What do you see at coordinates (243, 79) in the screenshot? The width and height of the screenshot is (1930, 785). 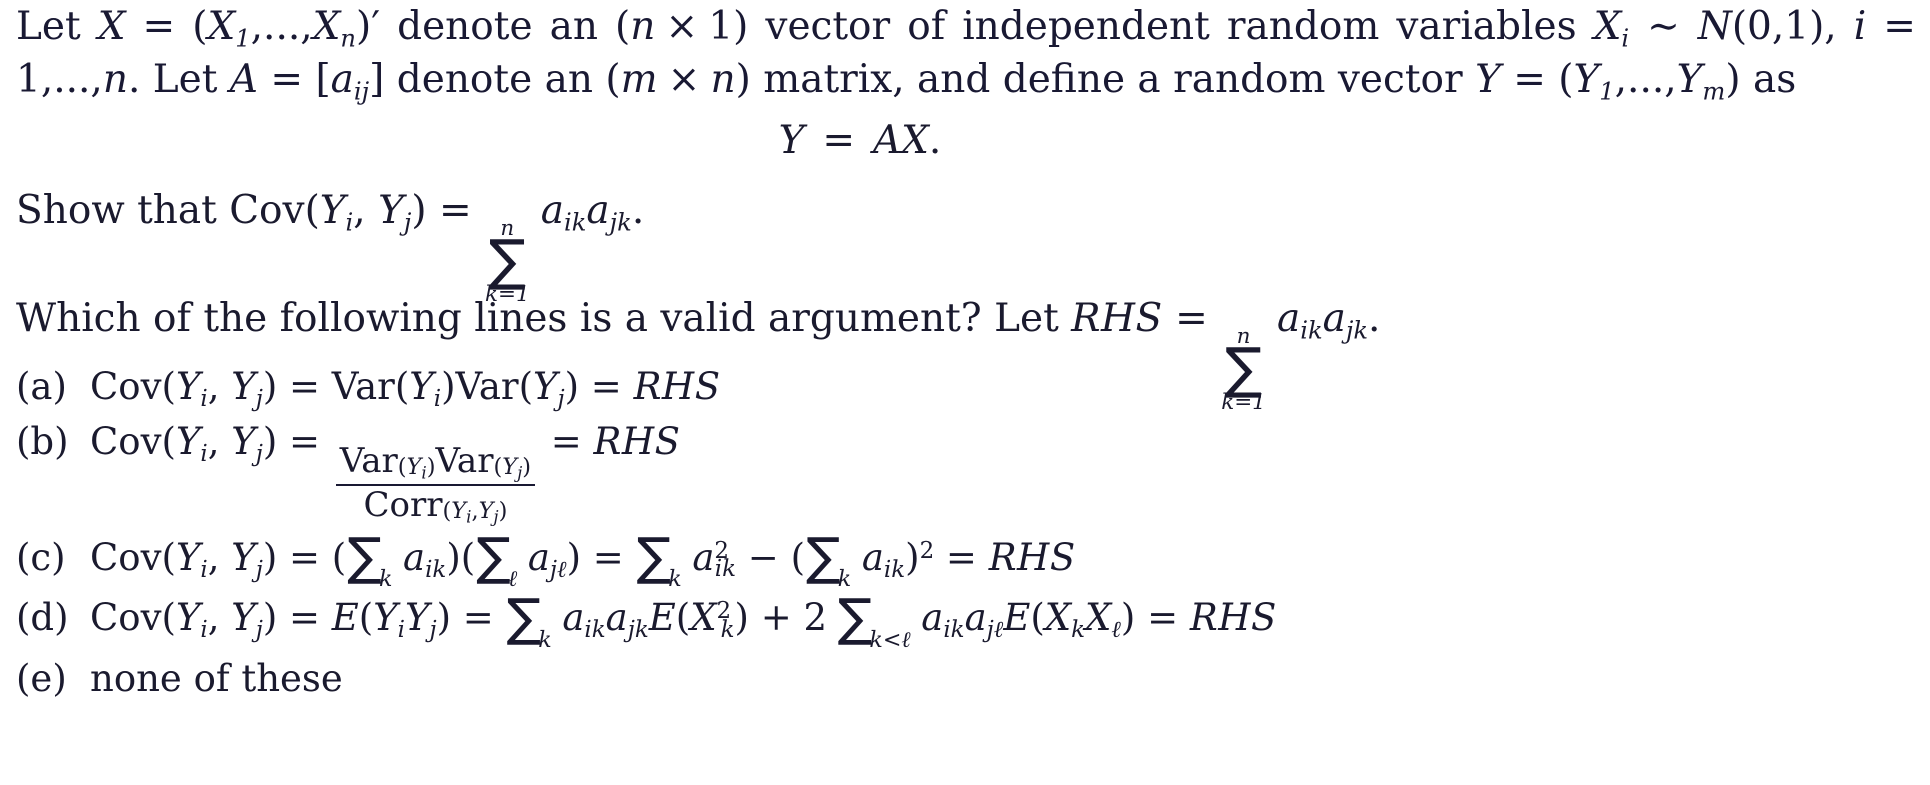 I see `symbol-A: A` at bounding box center [243, 79].